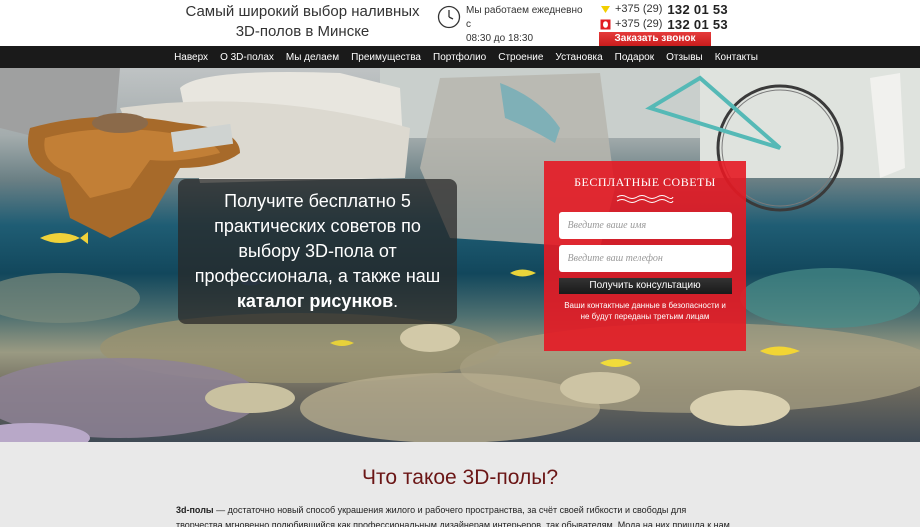  Describe the element at coordinates (645, 199) in the screenshot. I see `wave-divider-icon` at that location.